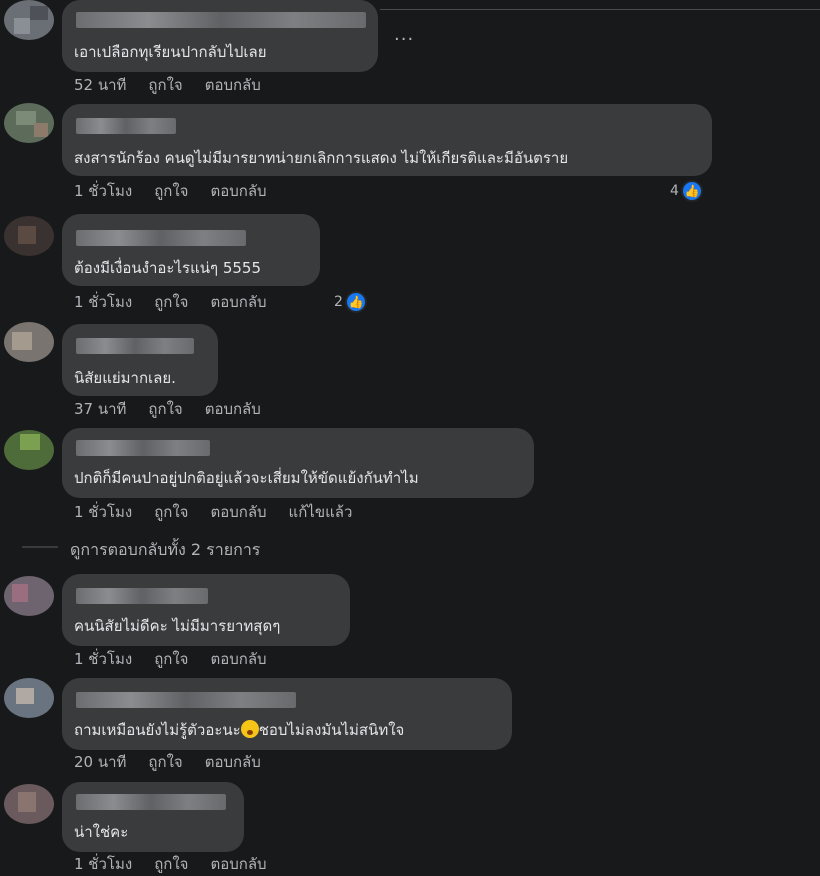  I want to click on edited-label: แก้ไขแล้ว, so click(321, 512).